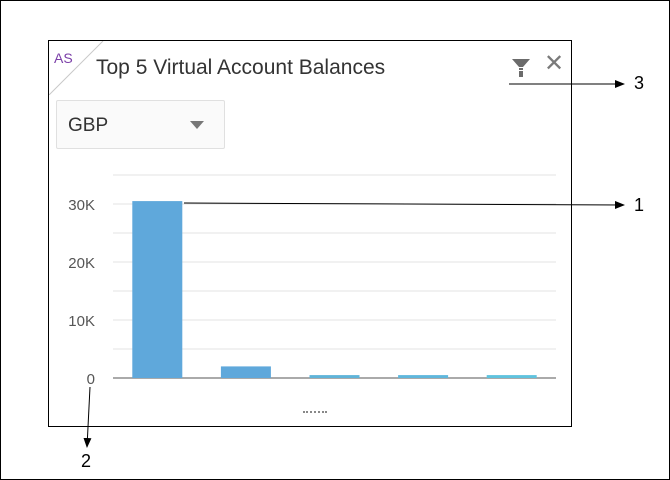 The image size is (670, 480). Describe the element at coordinates (639, 83) in the screenshot. I see `callout-number-3: 3` at that location.